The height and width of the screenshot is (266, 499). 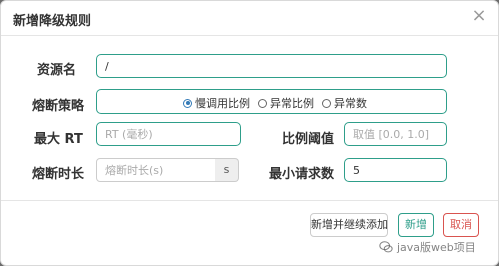 I want to click on cancel-button: 取消, so click(x=461, y=225).